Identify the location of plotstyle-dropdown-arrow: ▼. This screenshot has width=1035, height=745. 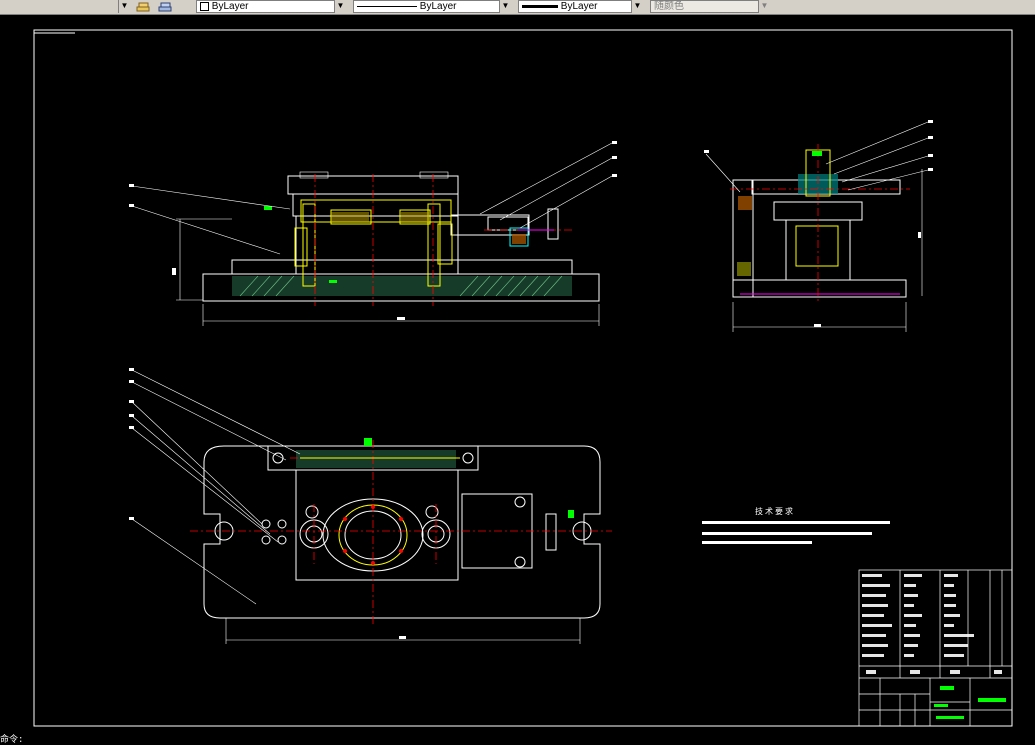
(764, 6).